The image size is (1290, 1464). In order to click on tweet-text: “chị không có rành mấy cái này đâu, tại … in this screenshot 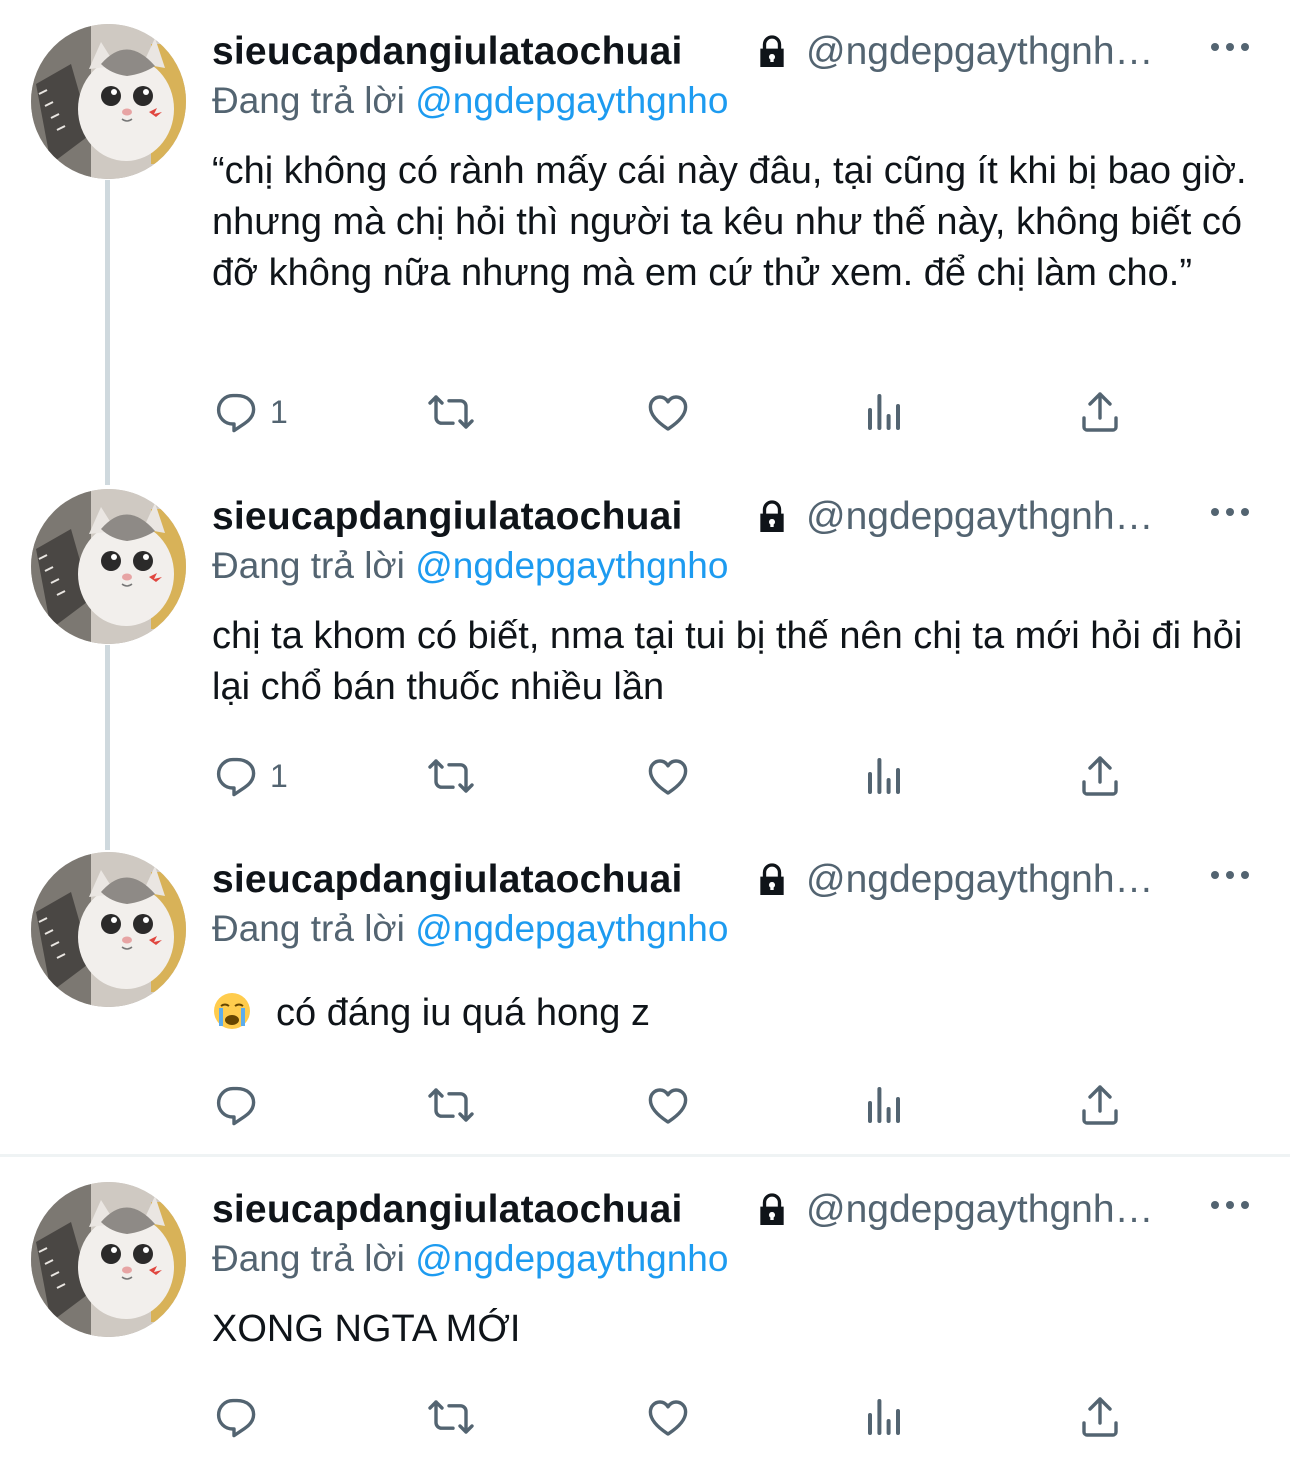, I will do `click(729, 222)`.